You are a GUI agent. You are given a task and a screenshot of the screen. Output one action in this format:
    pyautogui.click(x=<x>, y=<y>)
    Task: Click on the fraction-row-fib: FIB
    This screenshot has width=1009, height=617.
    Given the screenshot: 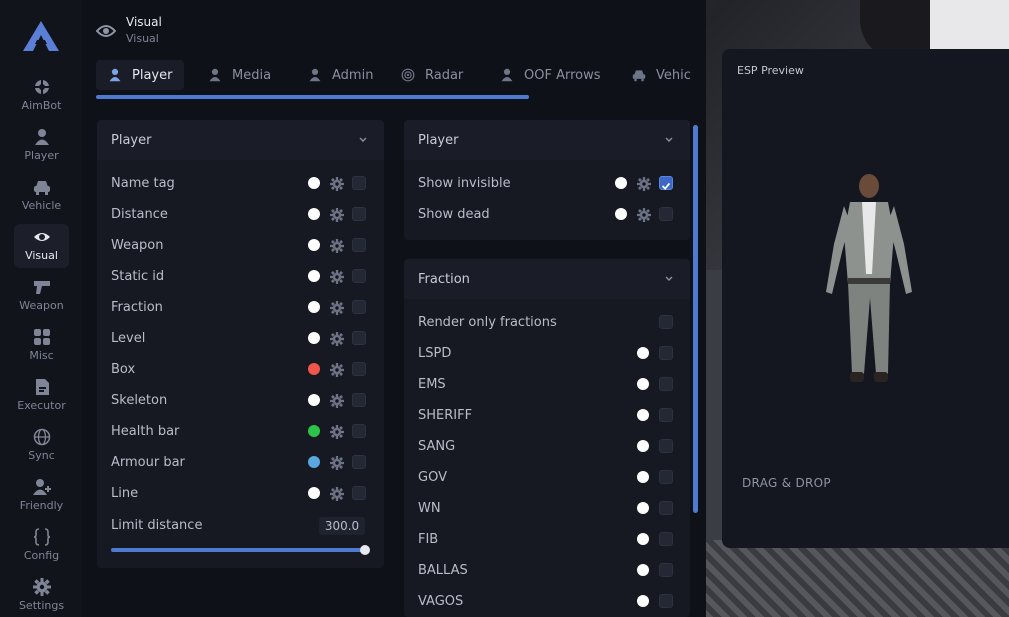 What is the action you would take?
    pyautogui.click(x=547, y=539)
    